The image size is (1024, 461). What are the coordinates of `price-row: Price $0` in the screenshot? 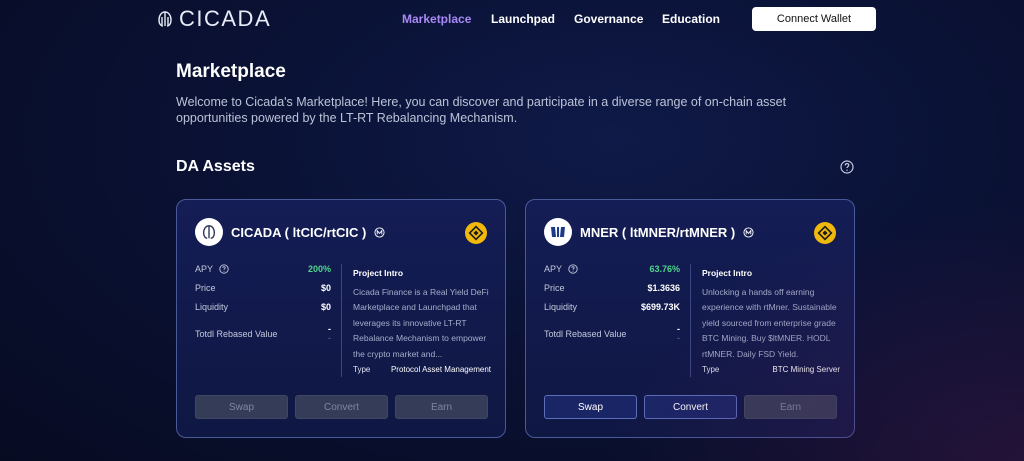 It's located at (263, 292).